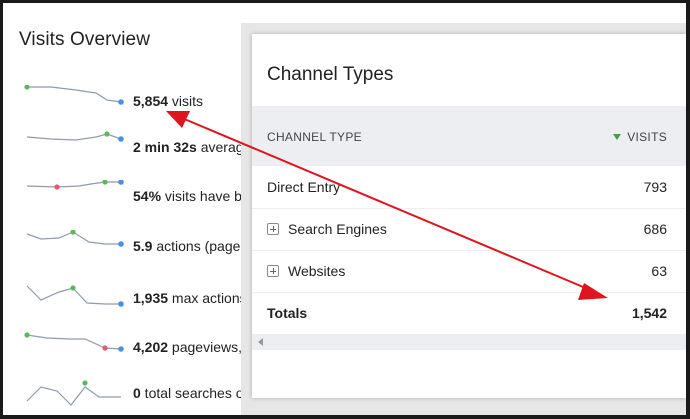  I want to click on row-label: Search Engines, so click(337, 229).